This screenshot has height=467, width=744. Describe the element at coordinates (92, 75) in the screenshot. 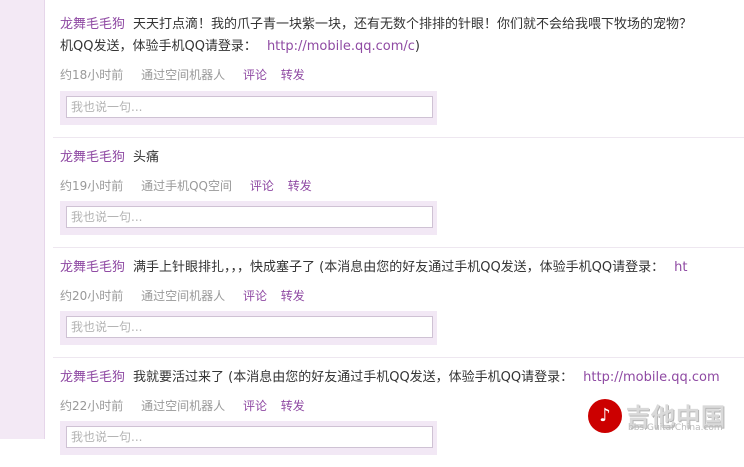

I see `post-time: 约18小时前` at that location.